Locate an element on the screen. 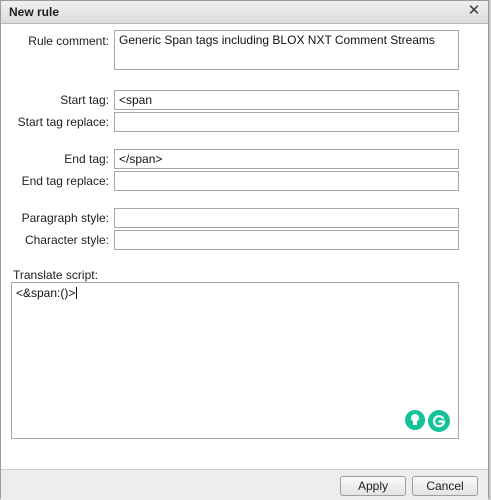  character-style-label: Character style: is located at coordinates (66, 240).